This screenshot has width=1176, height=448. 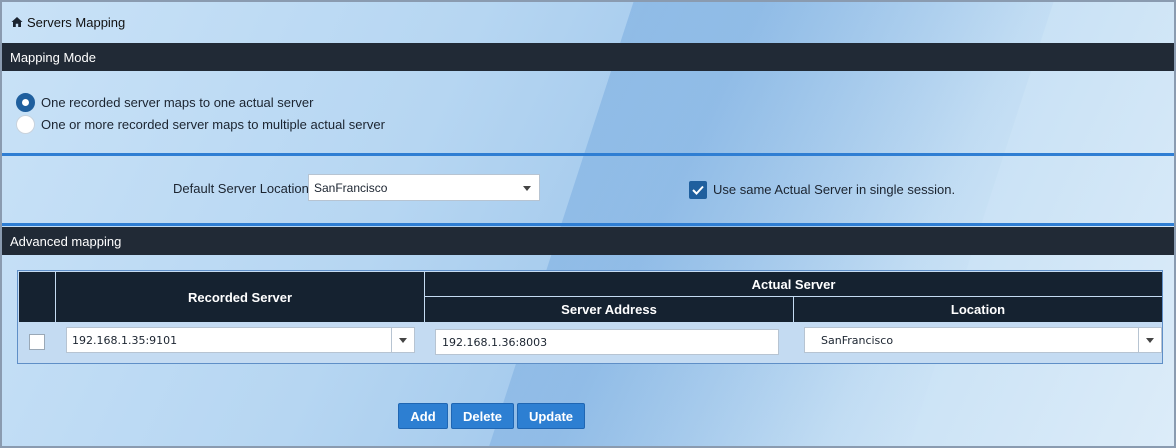 I want to click on row-checkbox, so click(x=37, y=342).